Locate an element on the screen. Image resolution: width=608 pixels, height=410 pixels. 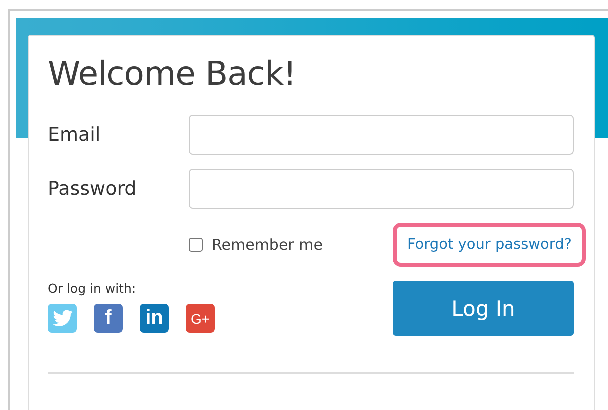
g-plus-icon: G+ is located at coordinates (200, 318).